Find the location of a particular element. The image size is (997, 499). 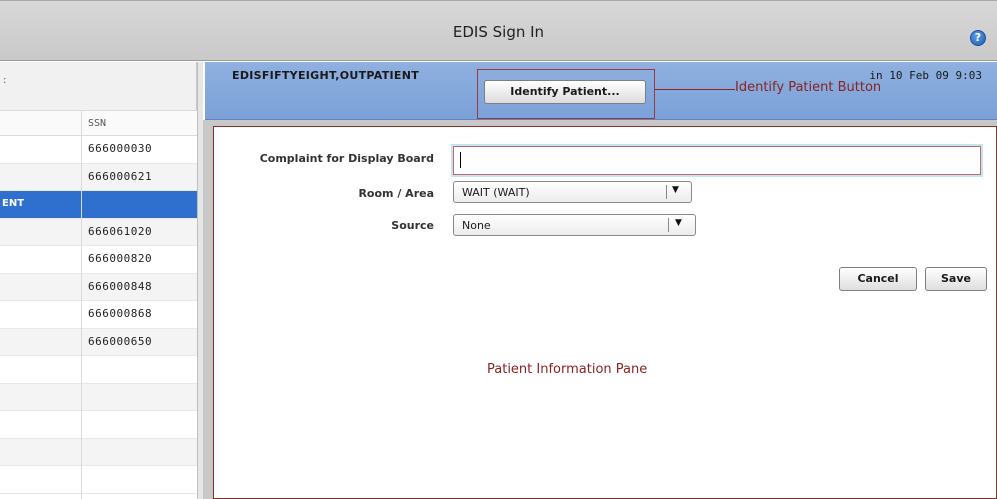

room-area-select: WAIT (WAIT) ▼ is located at coordinates (572, 192).